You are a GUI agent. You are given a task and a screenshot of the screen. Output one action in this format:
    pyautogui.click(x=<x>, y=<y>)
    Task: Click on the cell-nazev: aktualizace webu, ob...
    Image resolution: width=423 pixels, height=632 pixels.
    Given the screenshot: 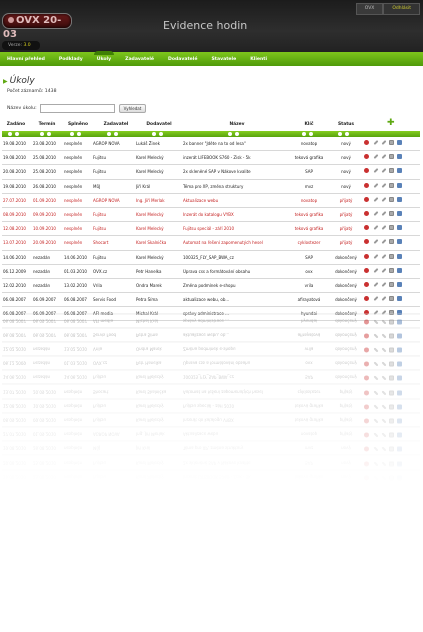 What is the action you would take?
    pyautogui.click(x=236, y=299)
    